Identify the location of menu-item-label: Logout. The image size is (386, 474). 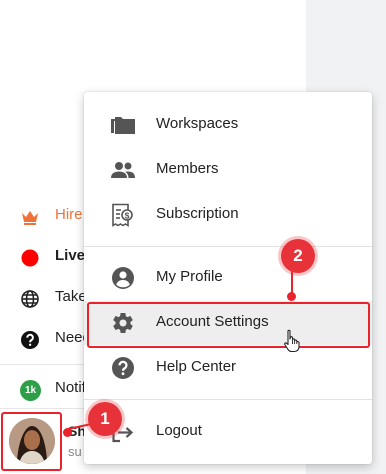
(179, 430).